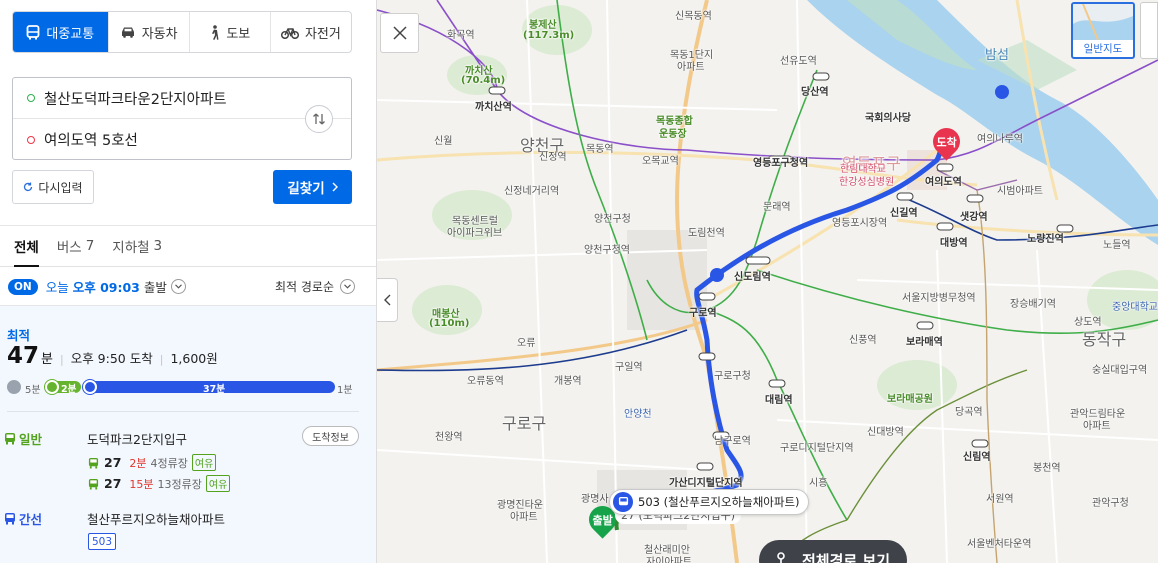  I want to click on tab-bus-count: 7, so click(90, 246).